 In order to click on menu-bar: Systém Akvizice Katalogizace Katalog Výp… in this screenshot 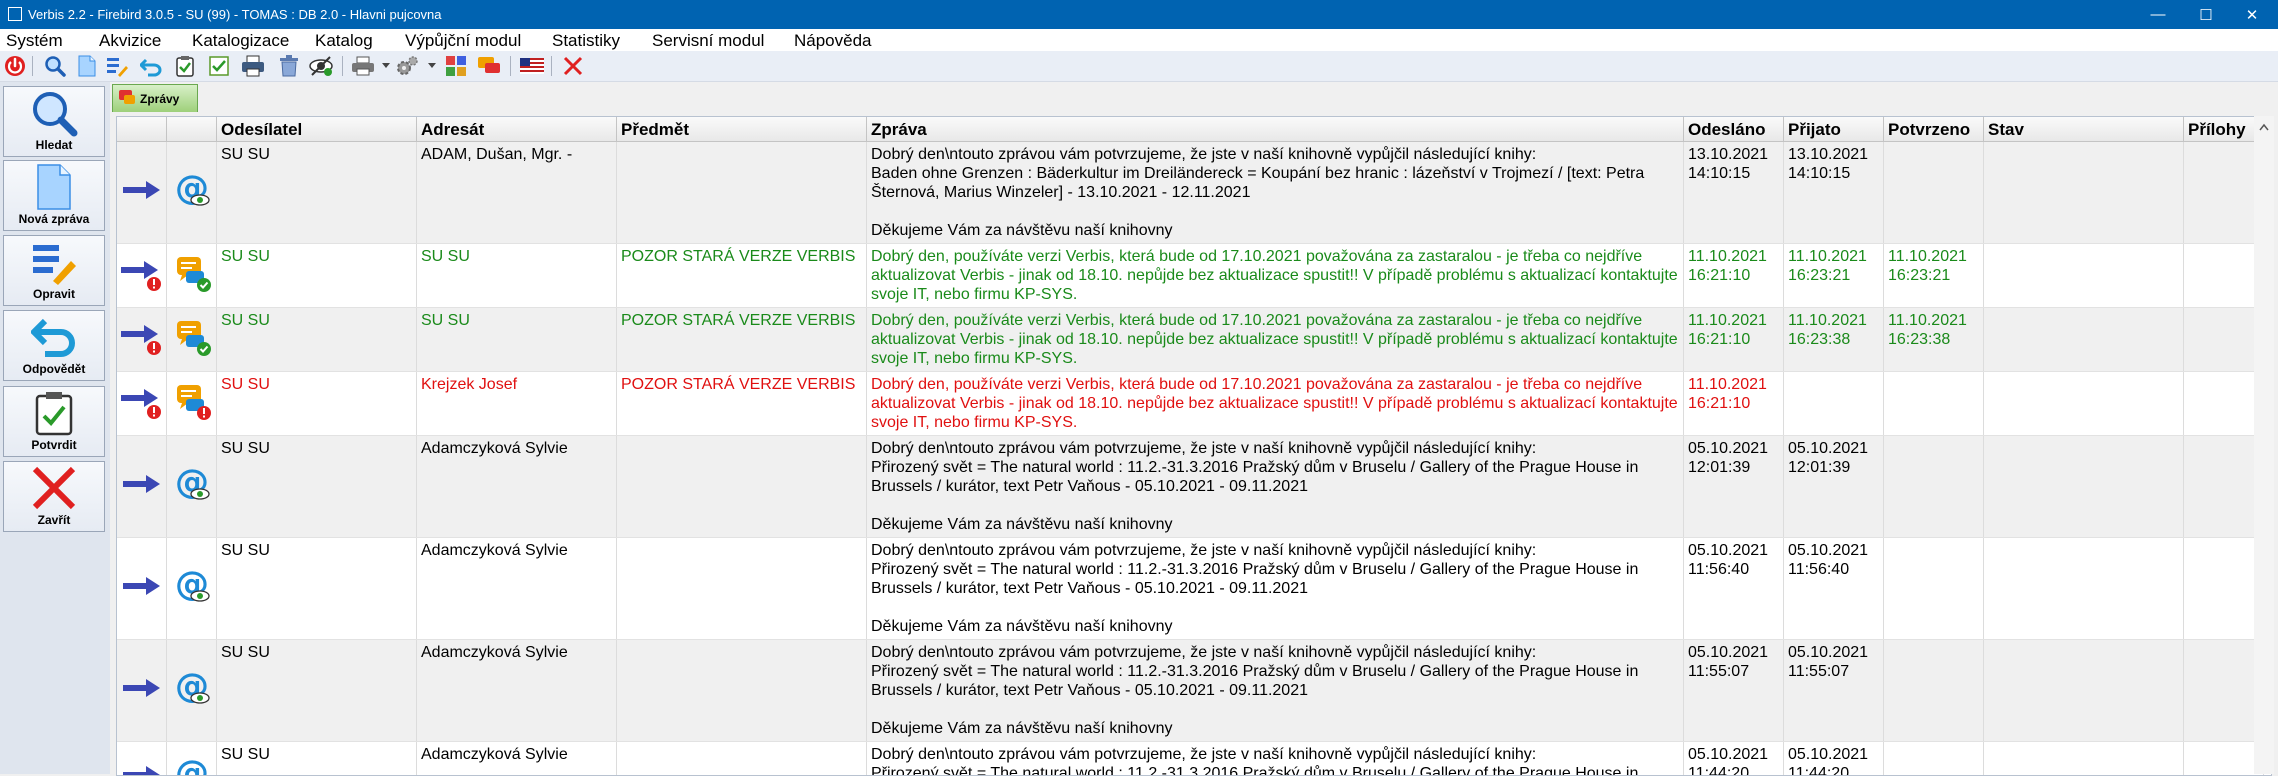, I will do `click(1139, 40)`.